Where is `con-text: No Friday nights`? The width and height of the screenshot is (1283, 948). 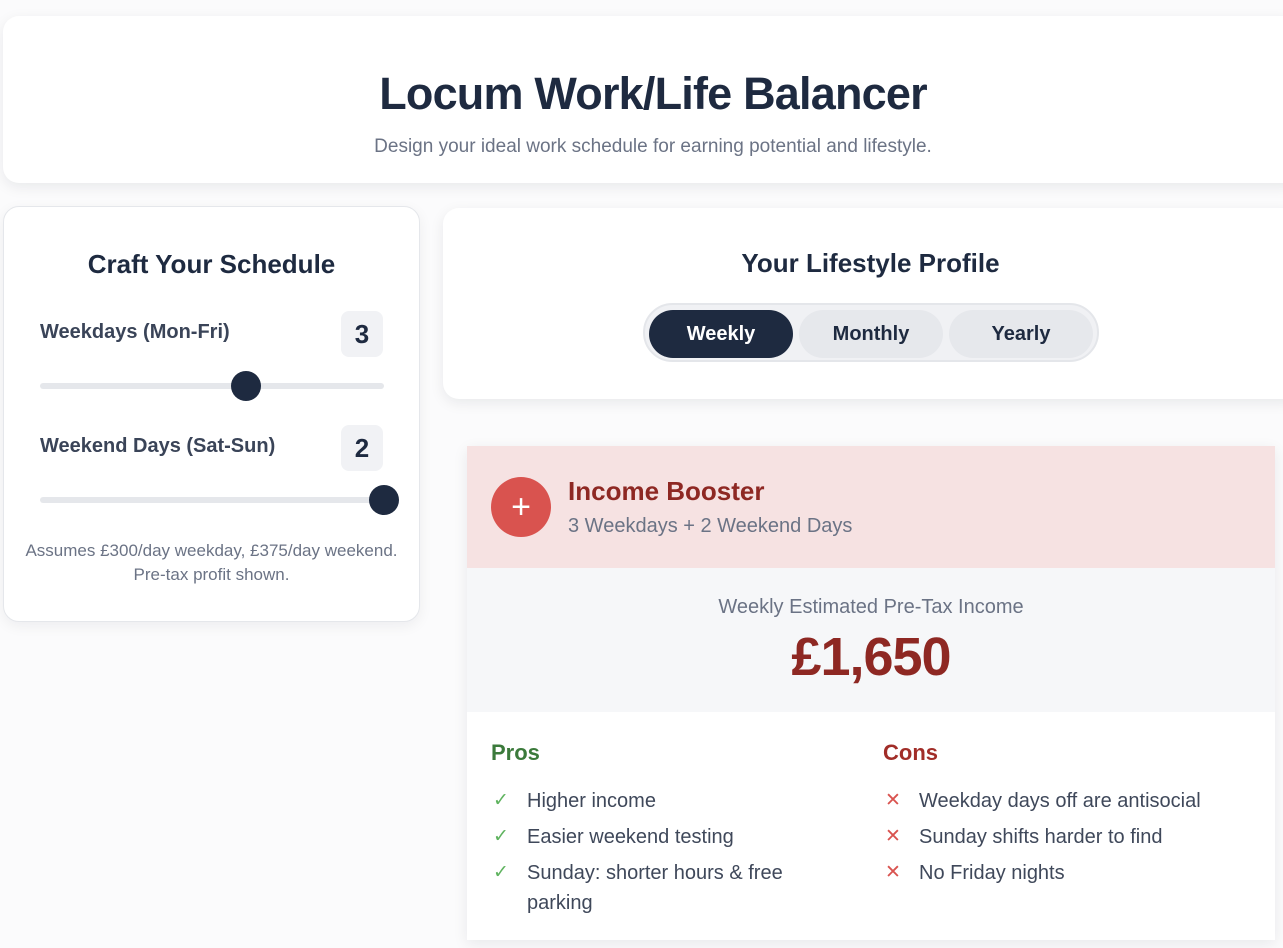 con-text: No Friday nights is located at coordinates (992, 873).